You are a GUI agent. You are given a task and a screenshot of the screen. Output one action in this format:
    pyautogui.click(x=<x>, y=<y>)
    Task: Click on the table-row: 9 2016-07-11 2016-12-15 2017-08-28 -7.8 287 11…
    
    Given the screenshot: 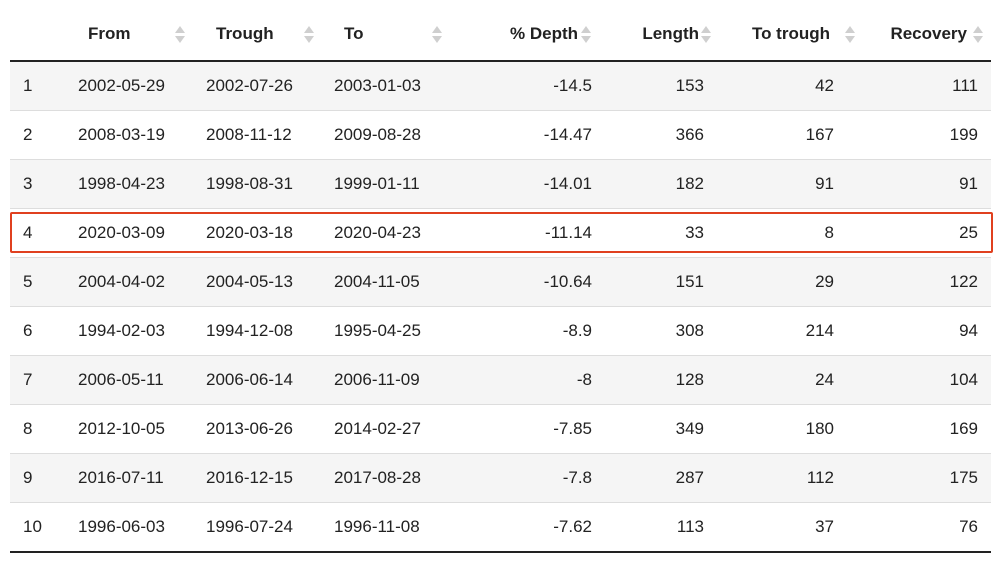 What is the action you would take?
    pyautogui.click(x=500, y=478)
    